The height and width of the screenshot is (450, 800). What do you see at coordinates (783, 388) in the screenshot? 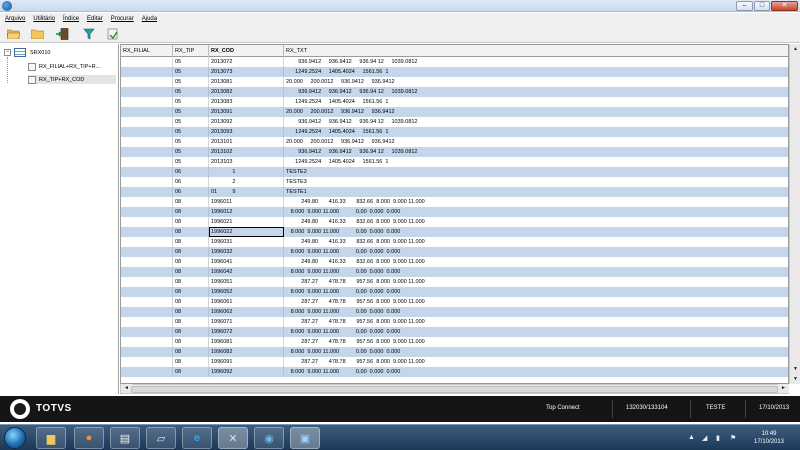
I see `scroll-right-button: ►` at bounding box center [783, 388].